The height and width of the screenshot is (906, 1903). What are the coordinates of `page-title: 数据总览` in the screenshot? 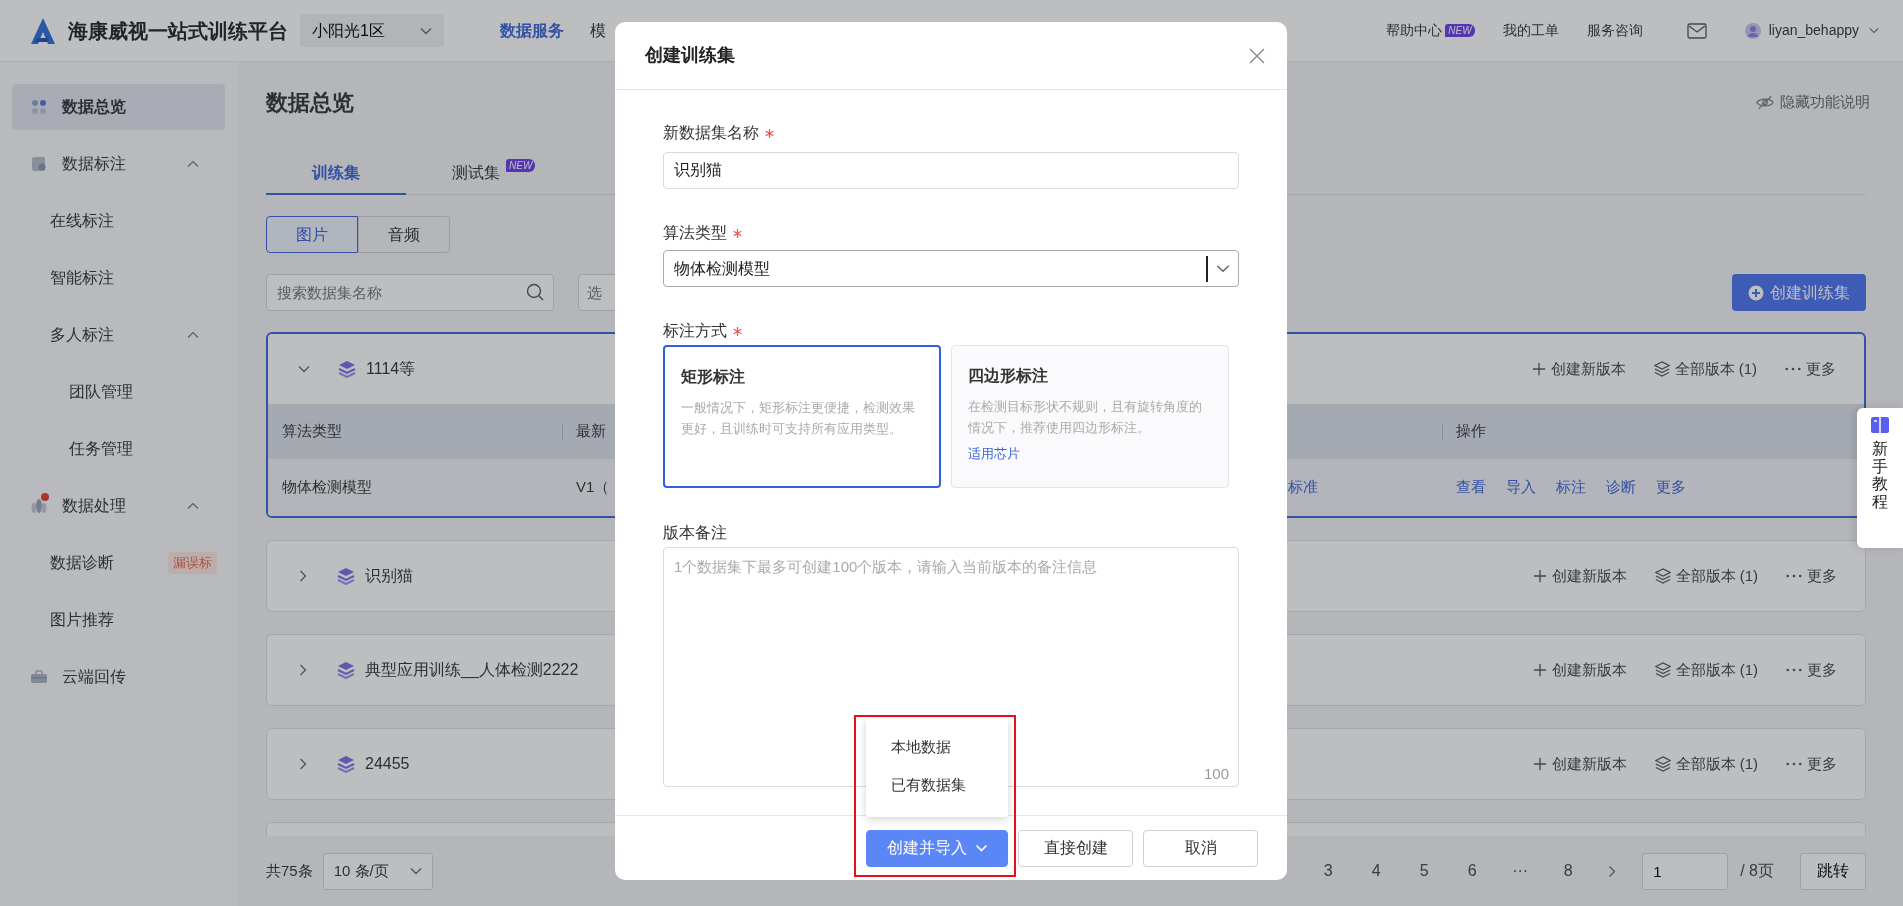 It's located at (310, 103).